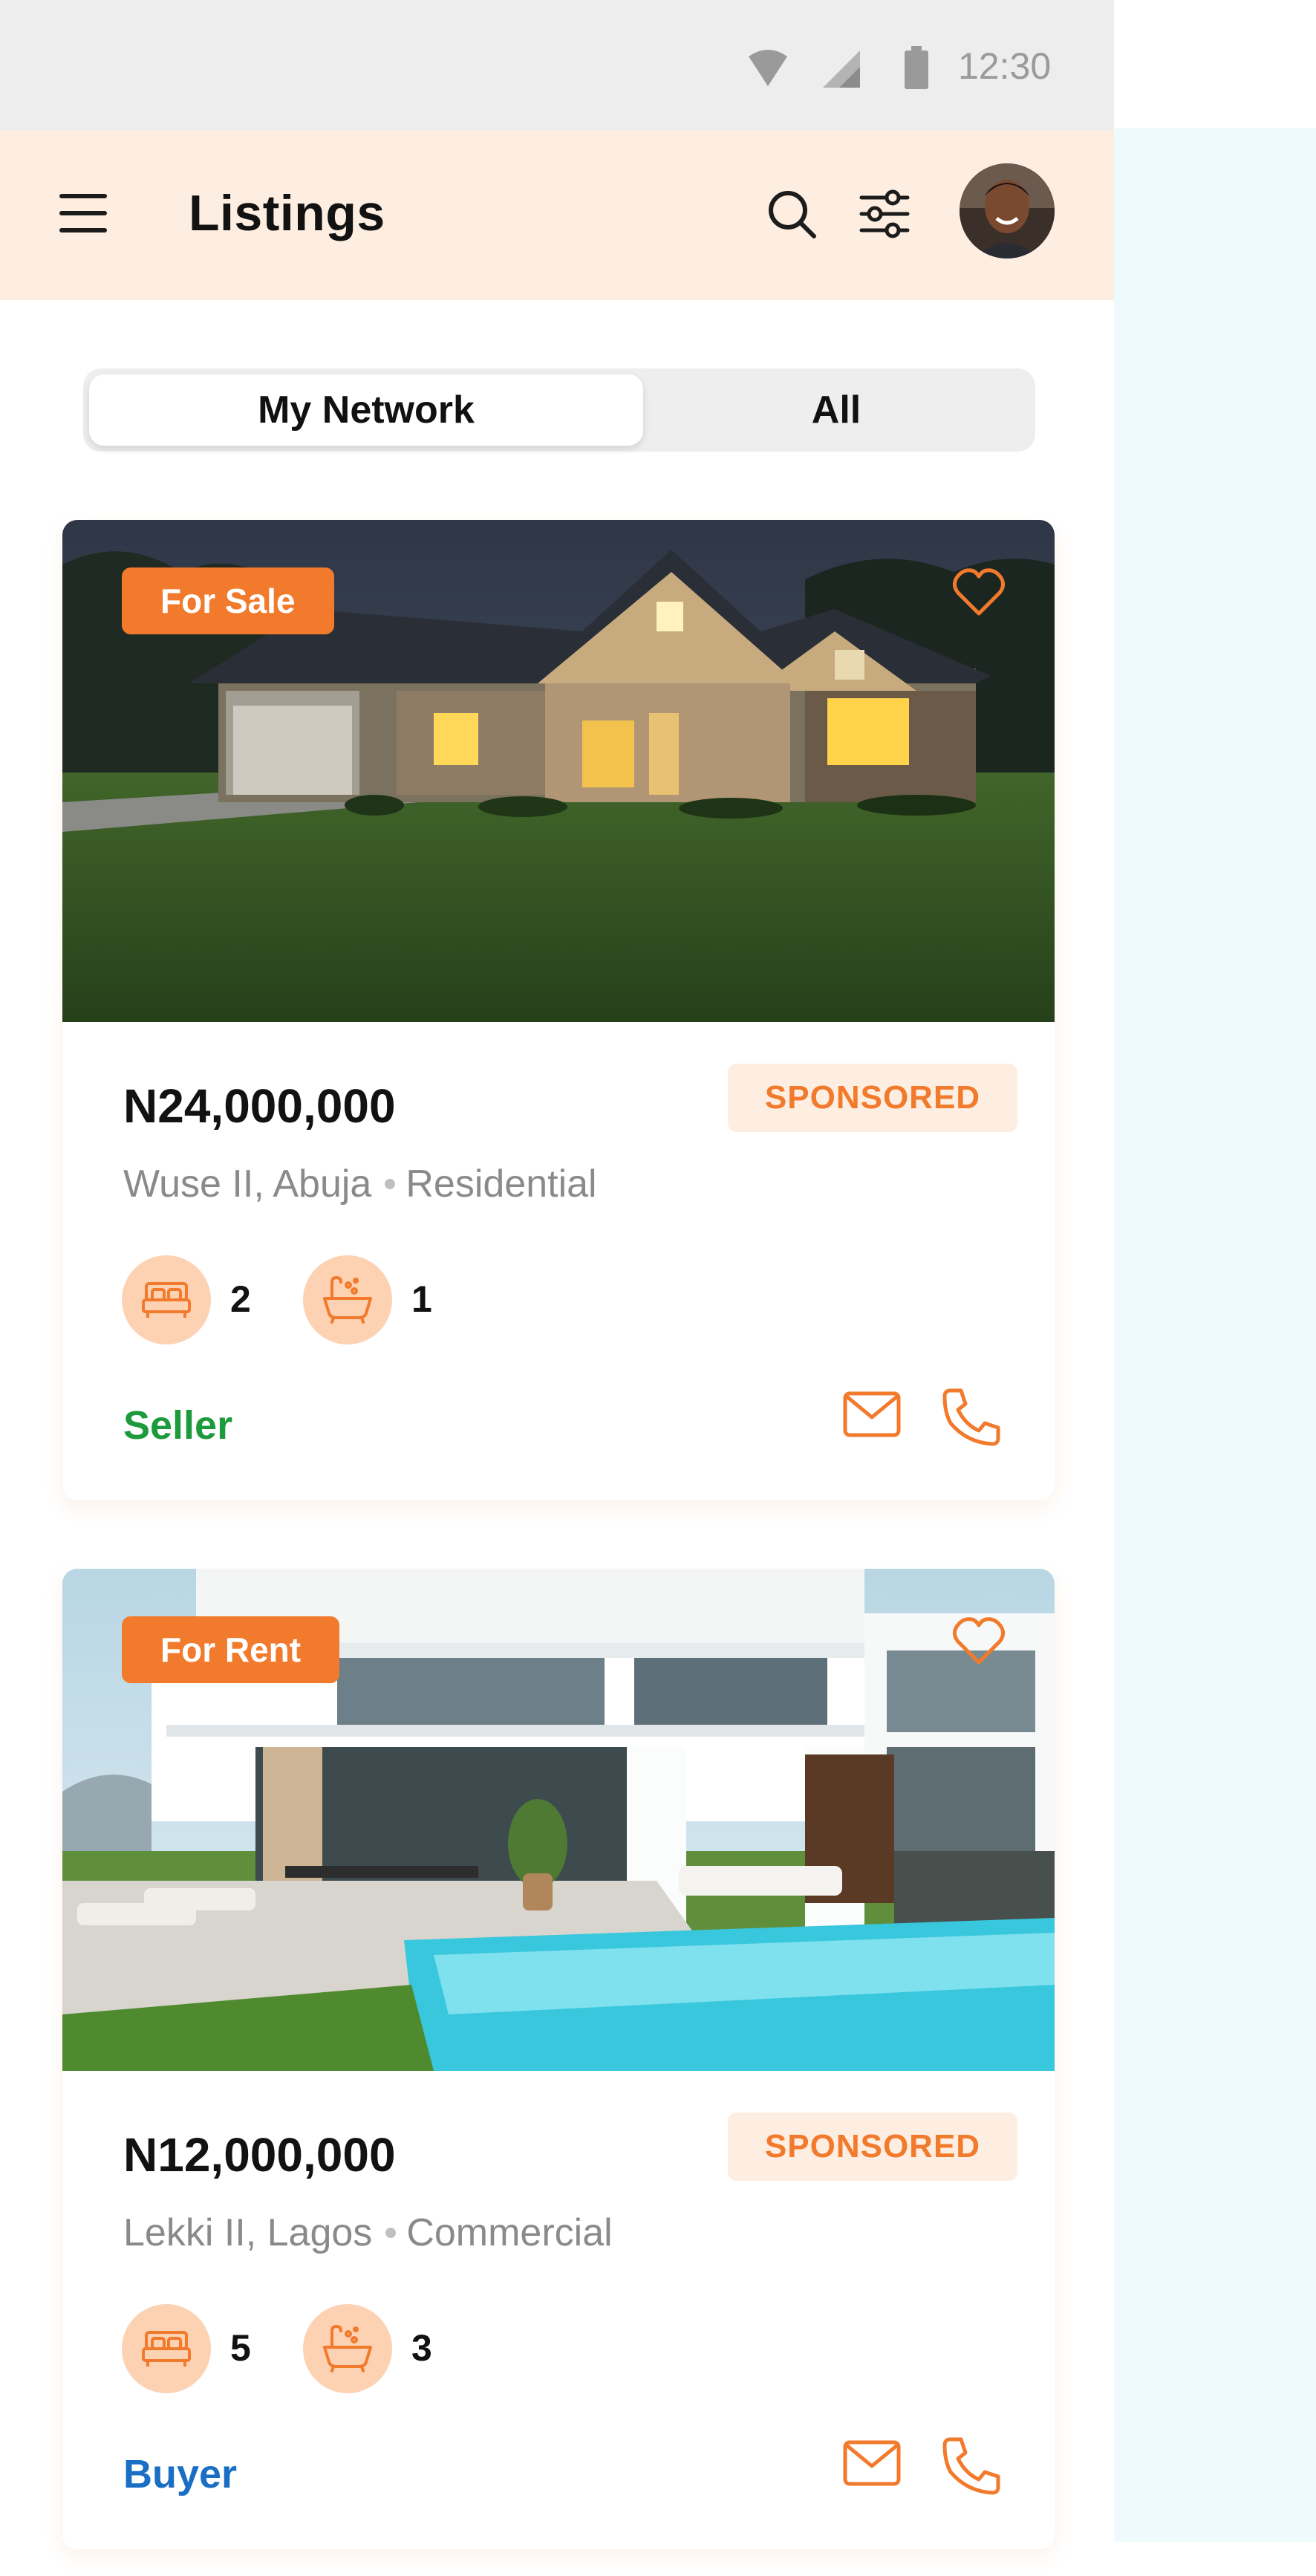 The width and height of the screenshot is (1316, 2576). Describe the element at coordinates (241, 1299) in the screenshot. I see `bedroom-count: 2` at that location.